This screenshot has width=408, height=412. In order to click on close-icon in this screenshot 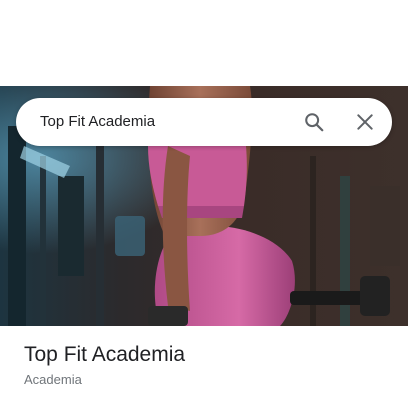, I will do `click(365, 122)`.